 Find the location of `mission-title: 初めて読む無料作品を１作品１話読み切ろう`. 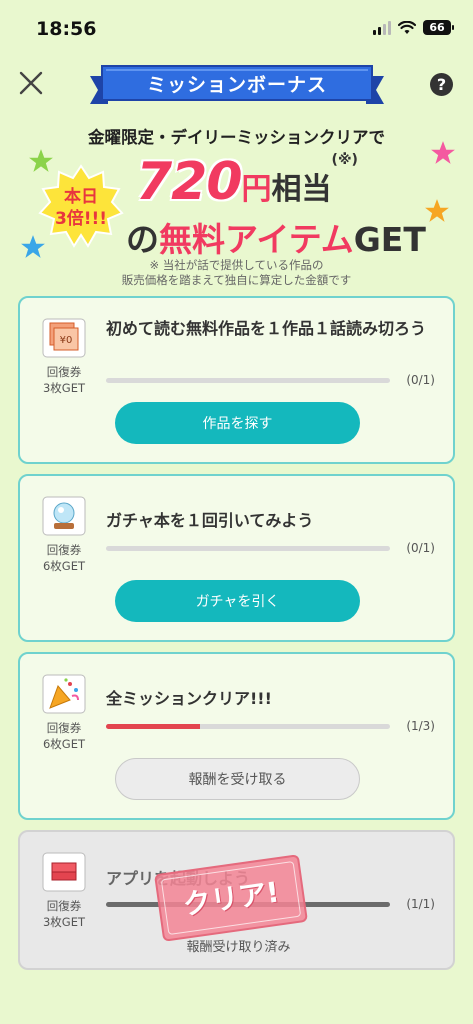

mission-title: 初めて読む無料作品を１作品１話読み切ろう is located at coordinates (266, 328).